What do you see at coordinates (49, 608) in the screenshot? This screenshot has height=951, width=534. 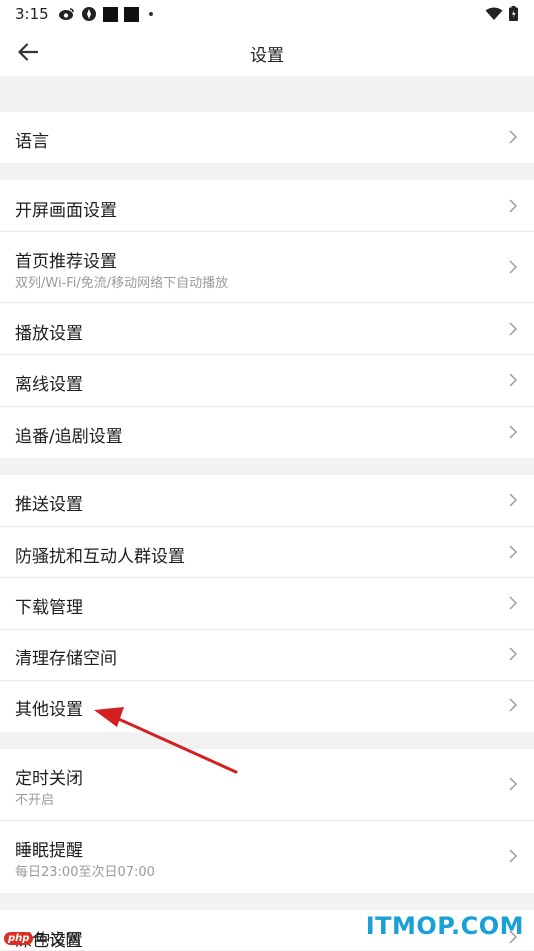 I see `setting-label: 下载管理` at bounding box center [49, 608].